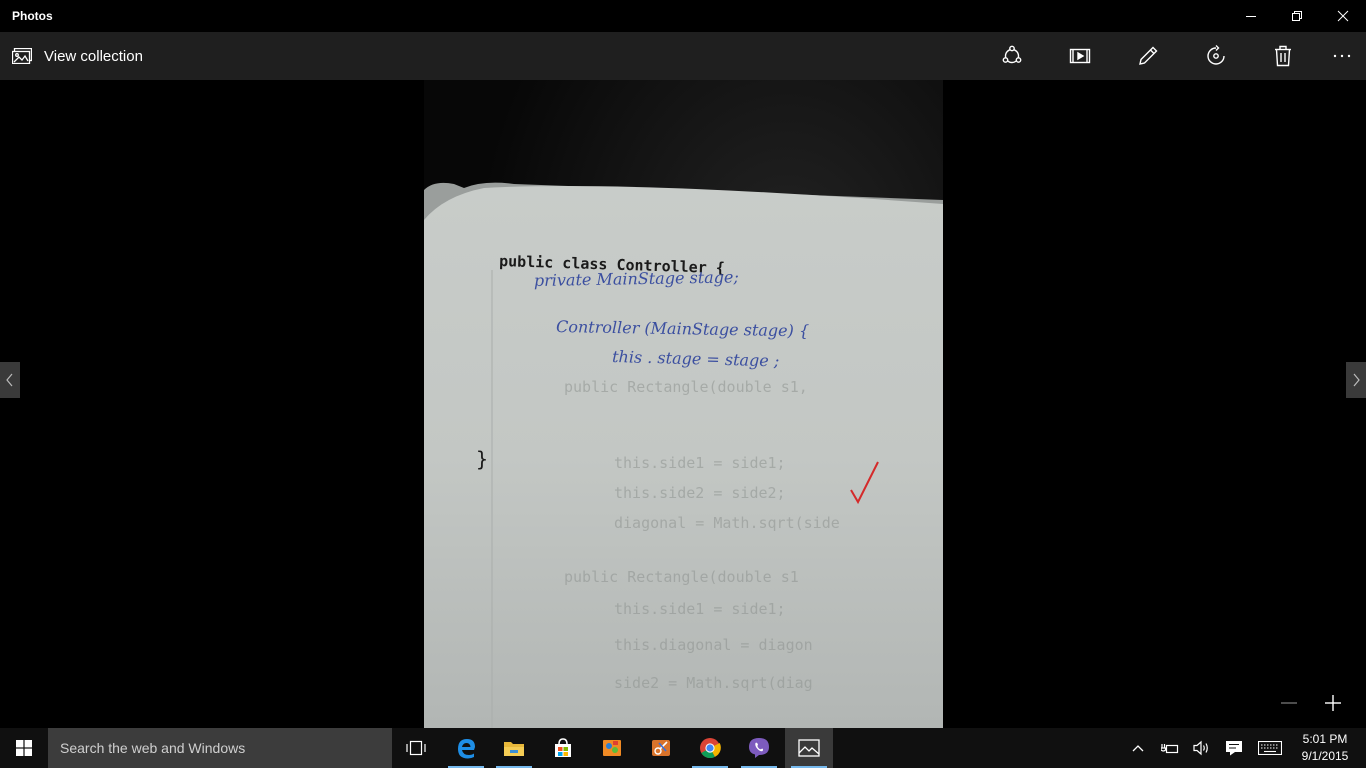 The height and width of the screenshot is (768, 1366). I want to click on action-center-button, so click(1234, 748).